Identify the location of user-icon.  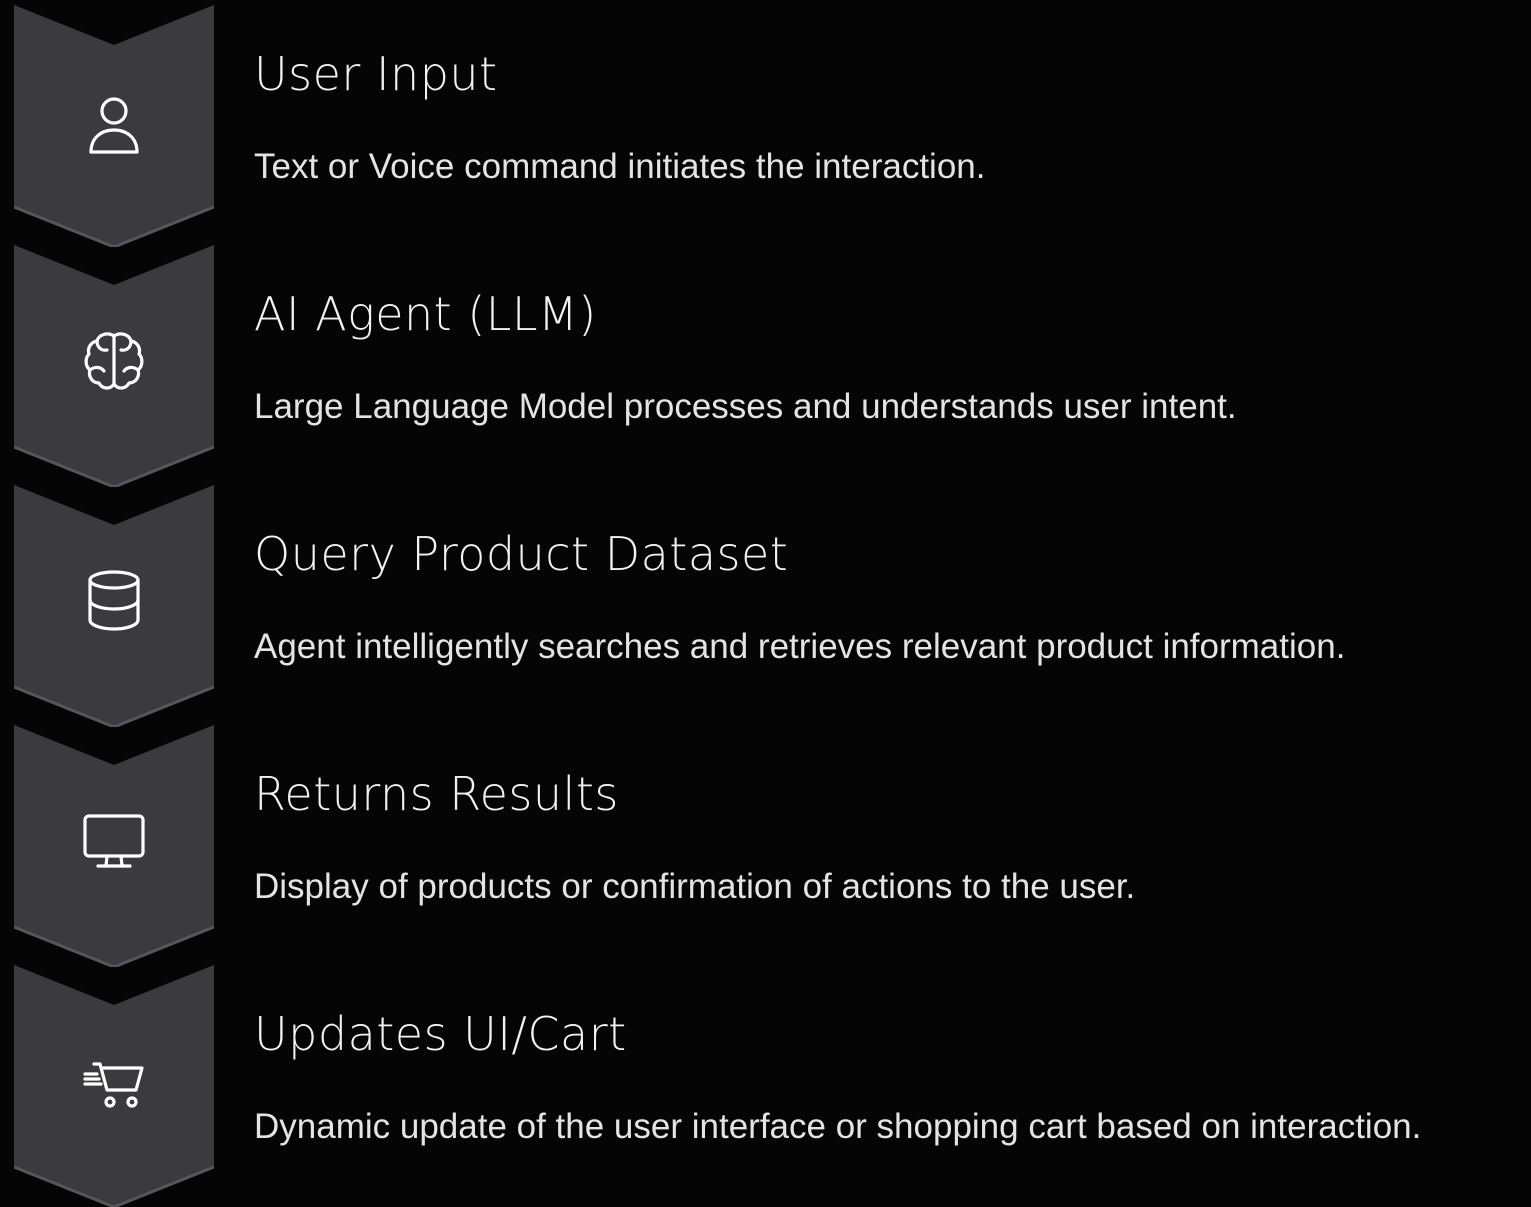
(114, 120).